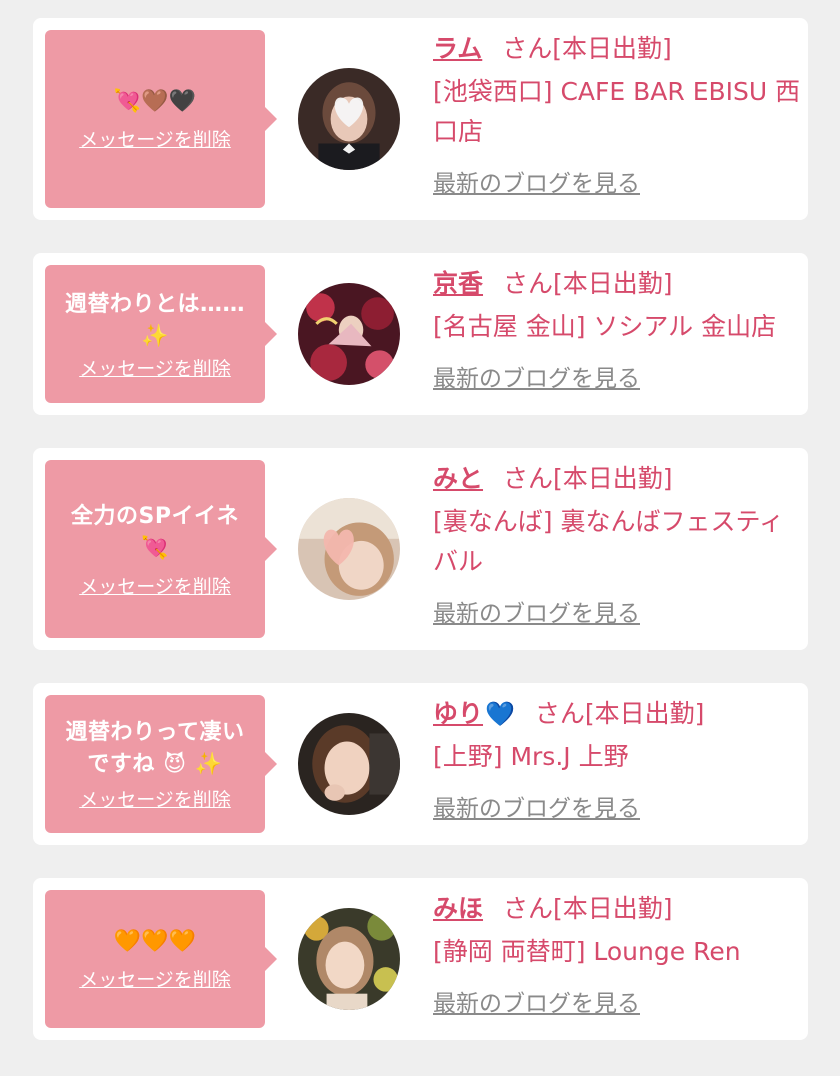 The image size is (840, 1076). I want to click on shop-name: [上野] Mrs.J 上野, so click(531, 756).